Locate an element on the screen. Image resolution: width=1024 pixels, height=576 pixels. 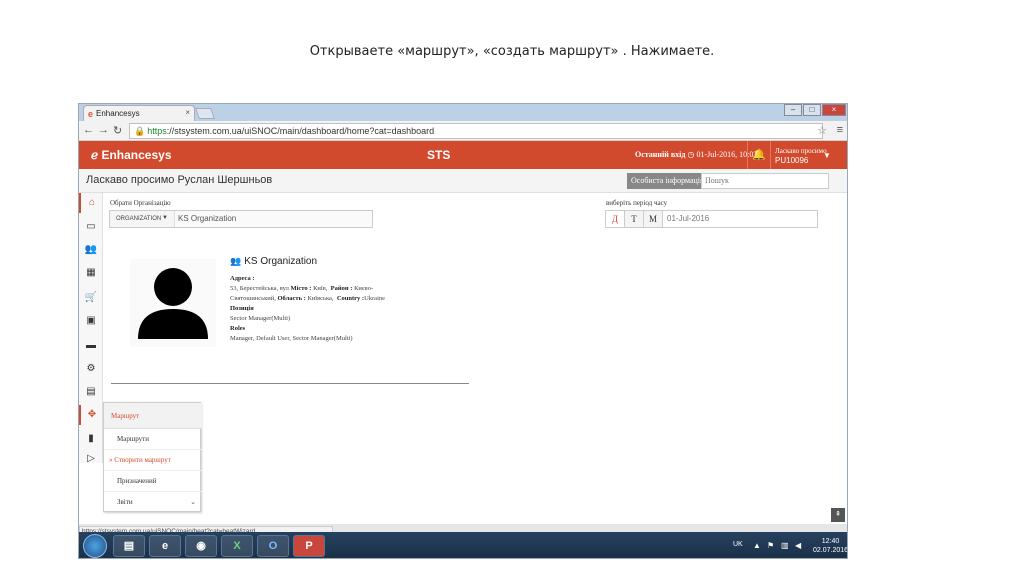
position-label: Позиція is located at coordinates (242, 308).